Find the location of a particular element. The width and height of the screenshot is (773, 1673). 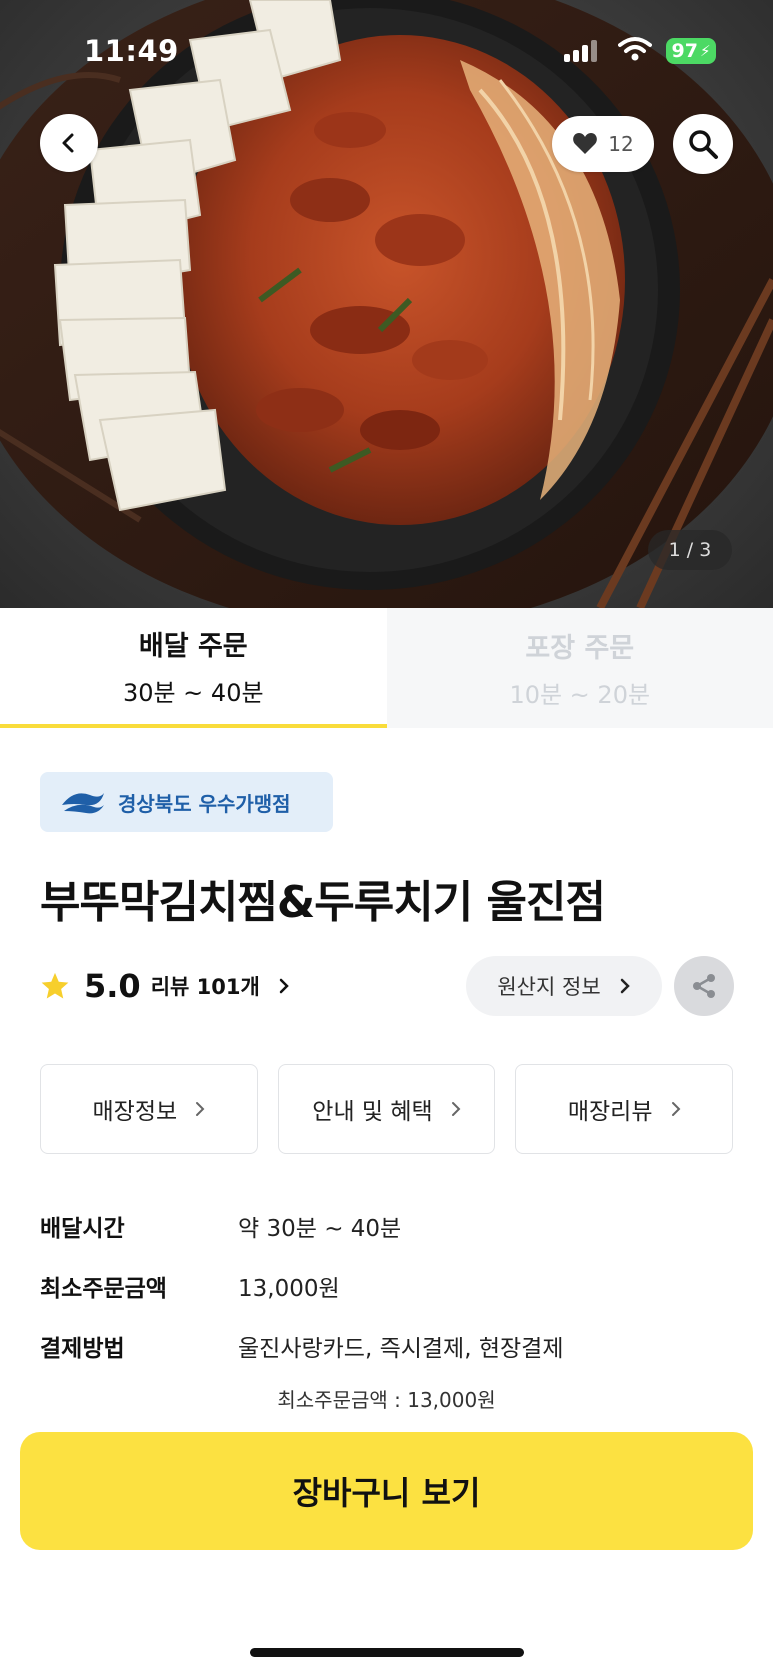

min-order-notice: 최소주문금액 : 13,000원 is located at coordinates (386, 1400).